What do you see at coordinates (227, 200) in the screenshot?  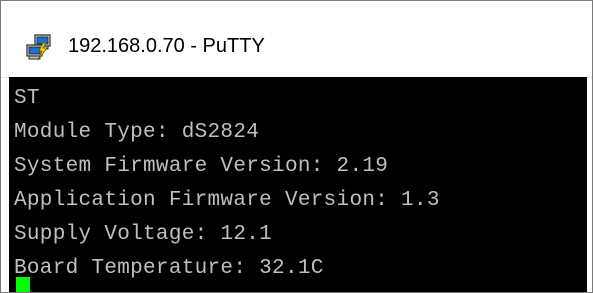 I see `terminal-line: Application Firmware Version: 1.3` at bounding box center [227, 200].